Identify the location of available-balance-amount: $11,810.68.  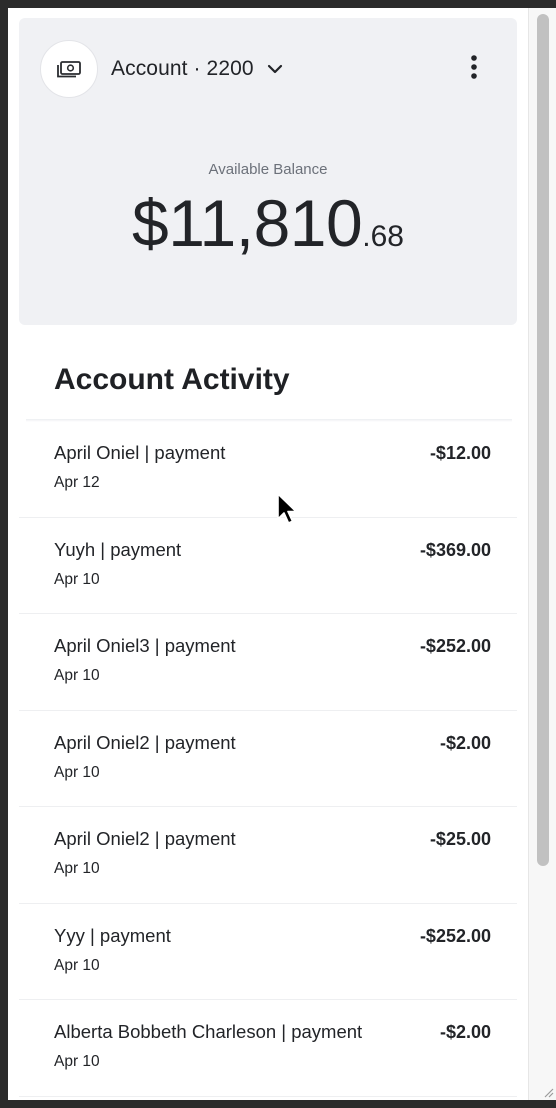
(268, 223).